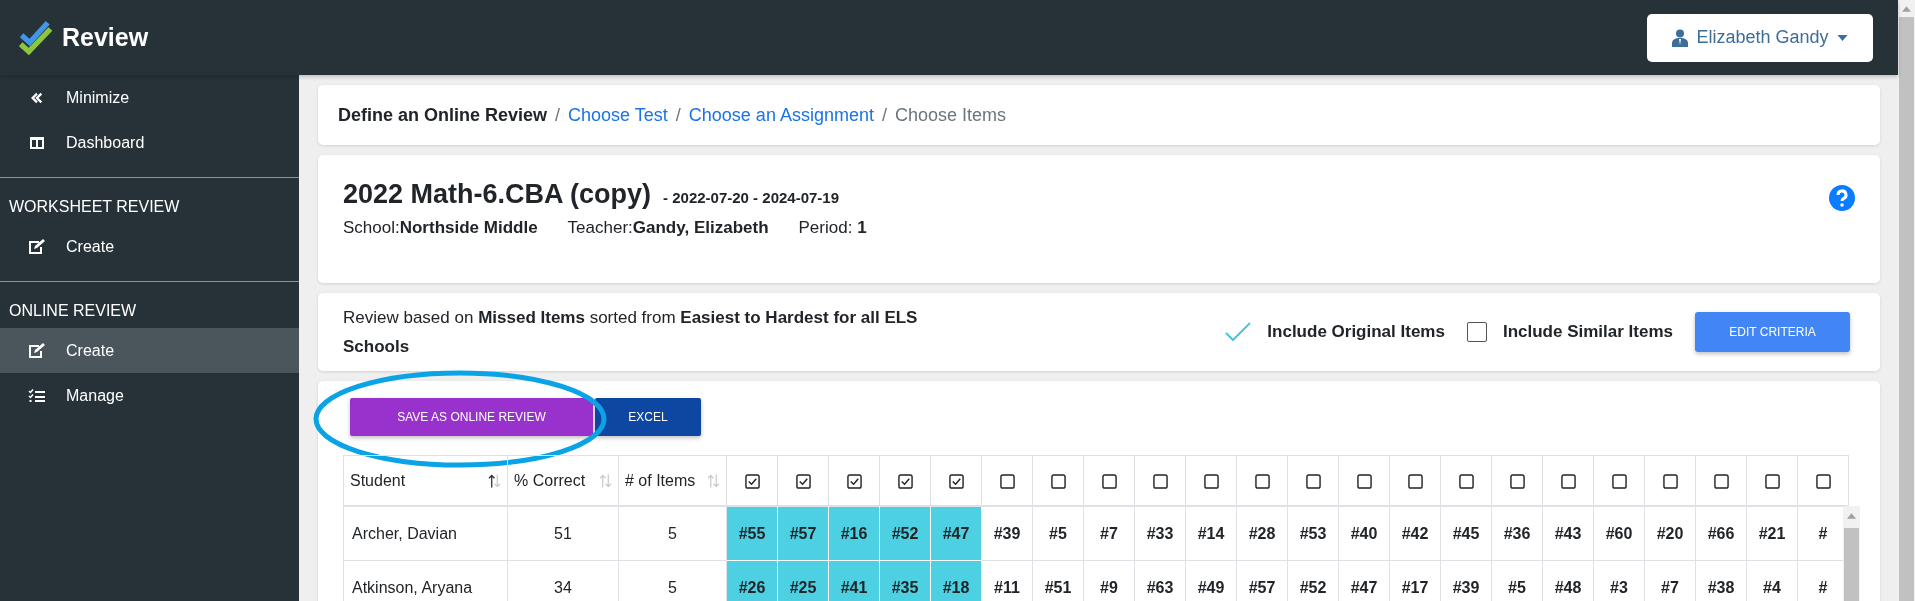 The image size is (1915, 601). Describe the element at coordinates (668, 228) in the screenshot. I see `info-field: Teacher:Gandy, Elizabeth` at that location.